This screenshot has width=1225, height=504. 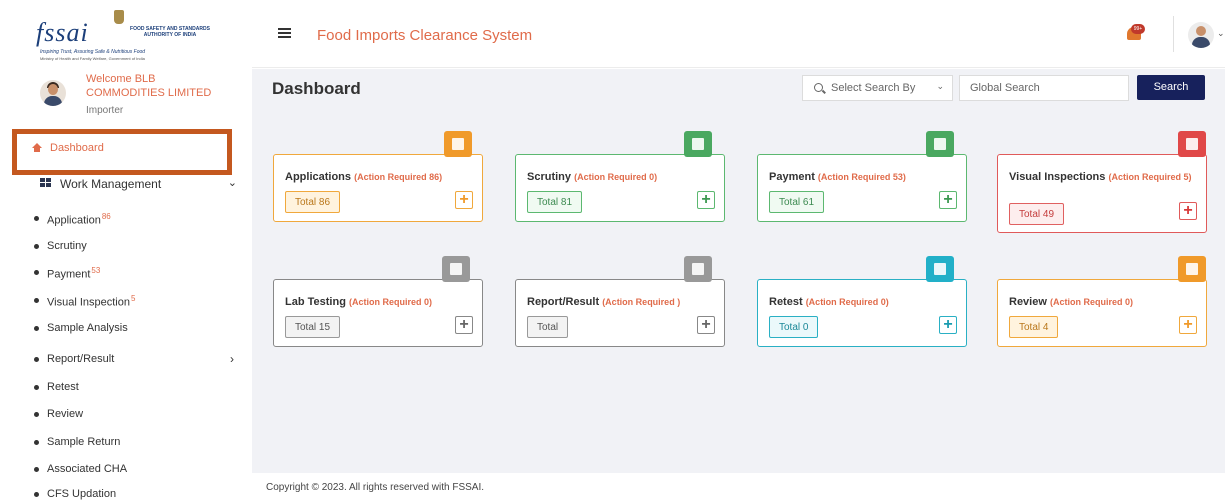 What do you see at coordinates (738, 34) in the screenshot?
I see `top-header: Food Imports Clearance System 99+ ⌄` at bounding box center [738, 34].